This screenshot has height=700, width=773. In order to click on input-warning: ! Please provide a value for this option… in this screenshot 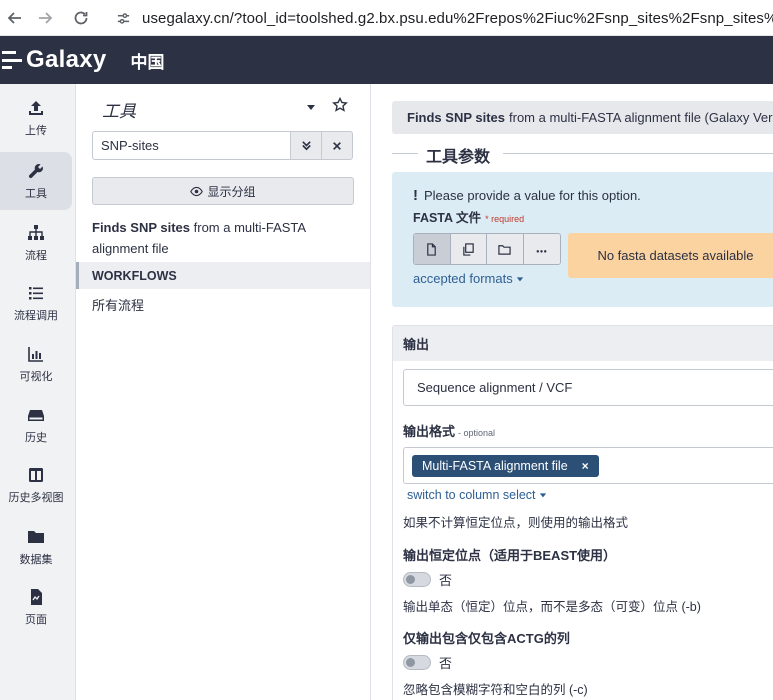, I will do `click(527, 195)`.